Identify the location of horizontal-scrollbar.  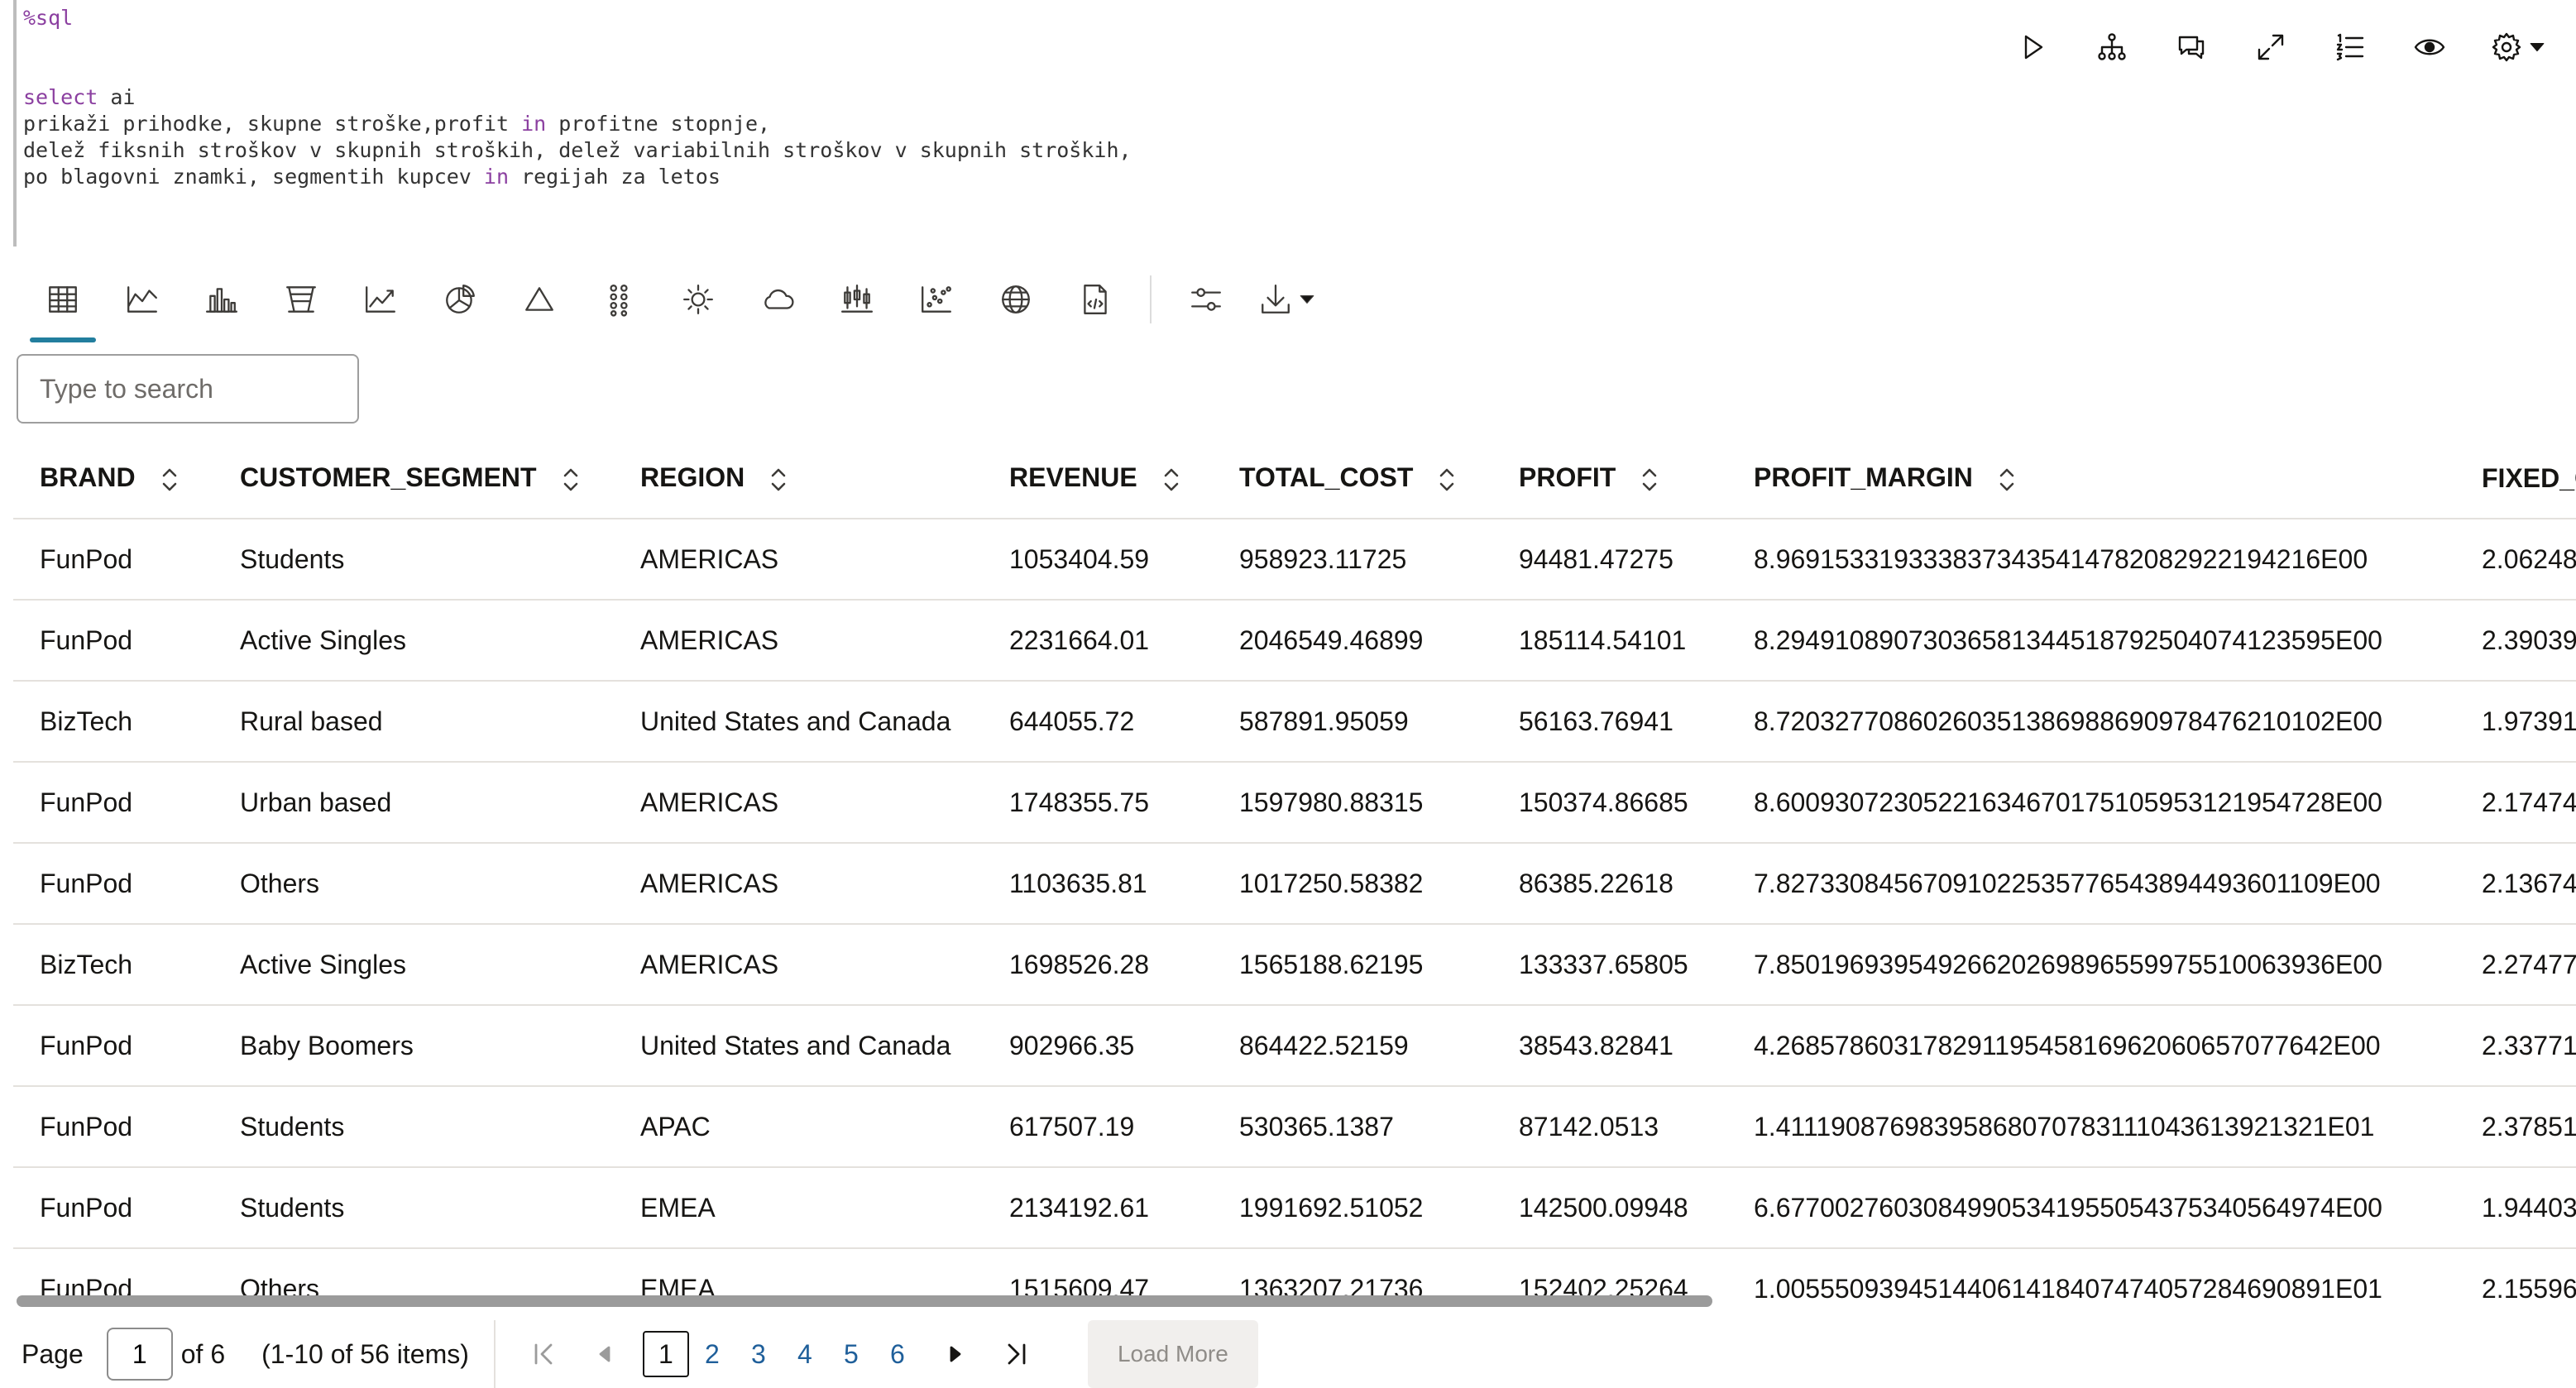
(1296, 1301).